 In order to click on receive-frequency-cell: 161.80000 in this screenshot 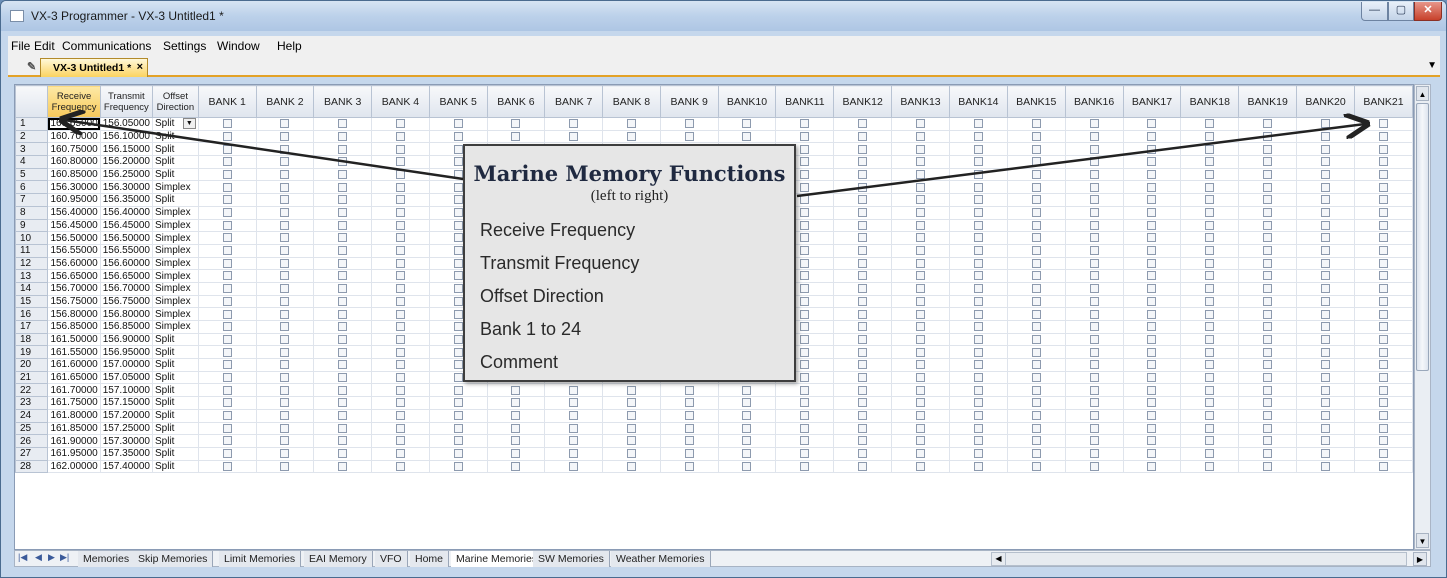, I will do `click(74, 415)`.